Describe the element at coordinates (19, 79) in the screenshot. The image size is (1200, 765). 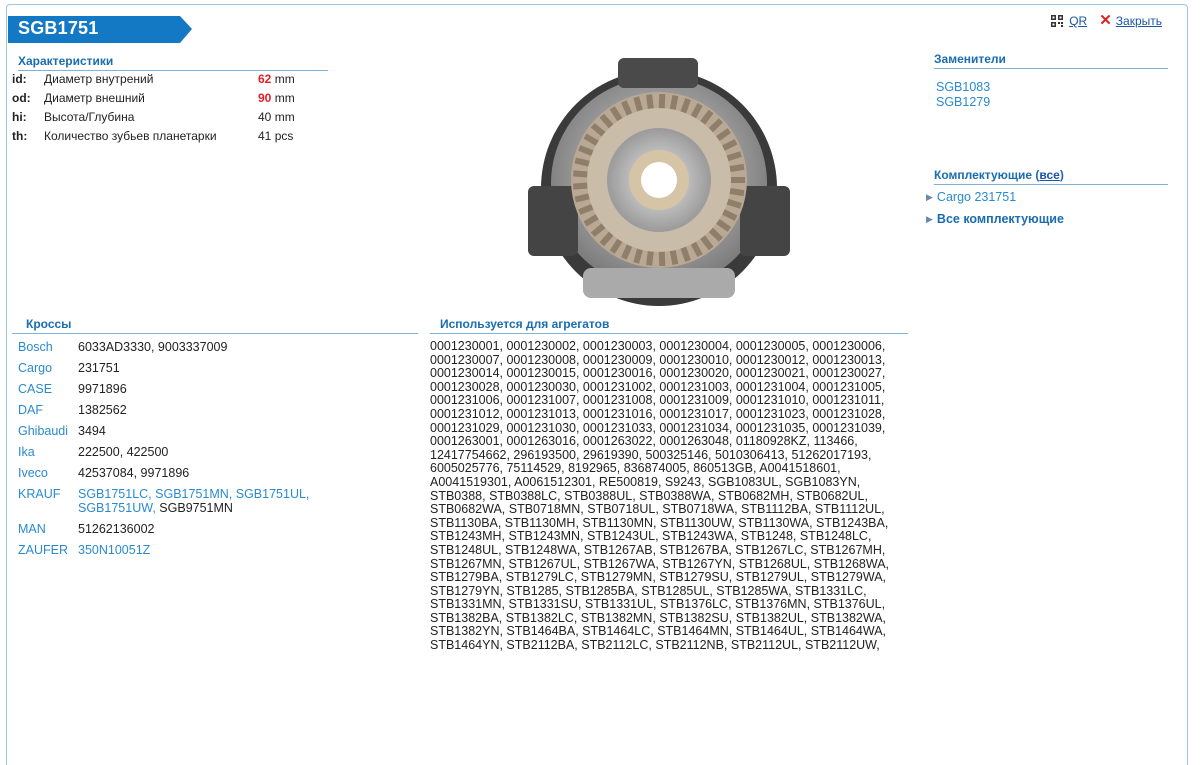
I see `characteristic-key: id:` at that location.